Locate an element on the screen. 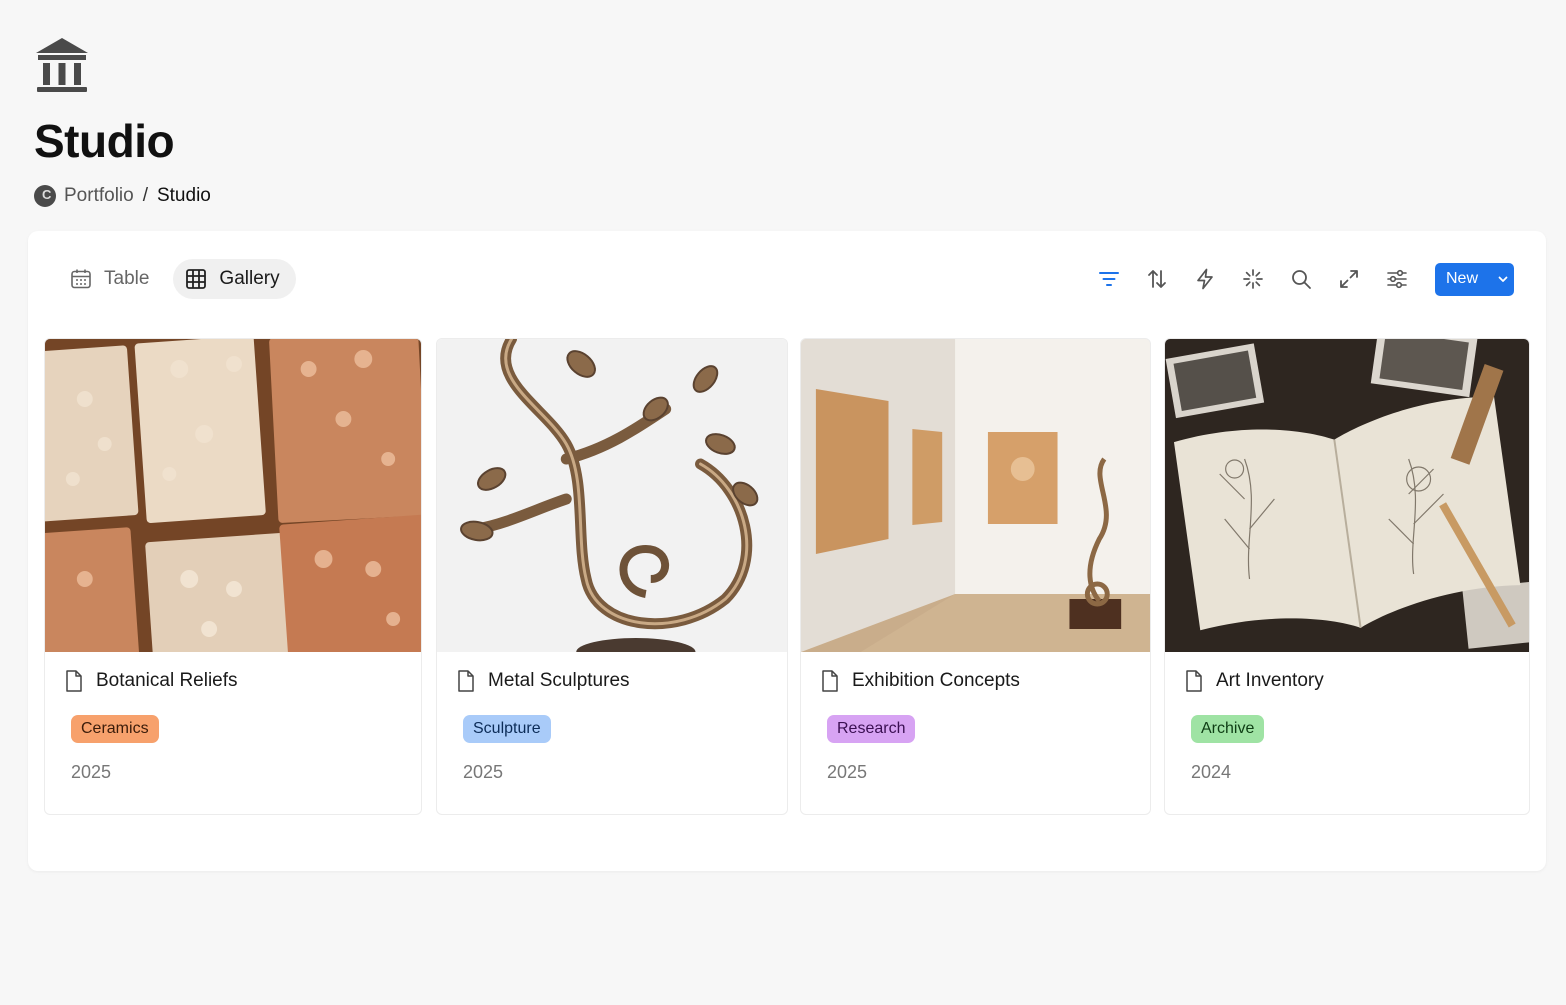  search-button is located at coordinates (1301, 279).